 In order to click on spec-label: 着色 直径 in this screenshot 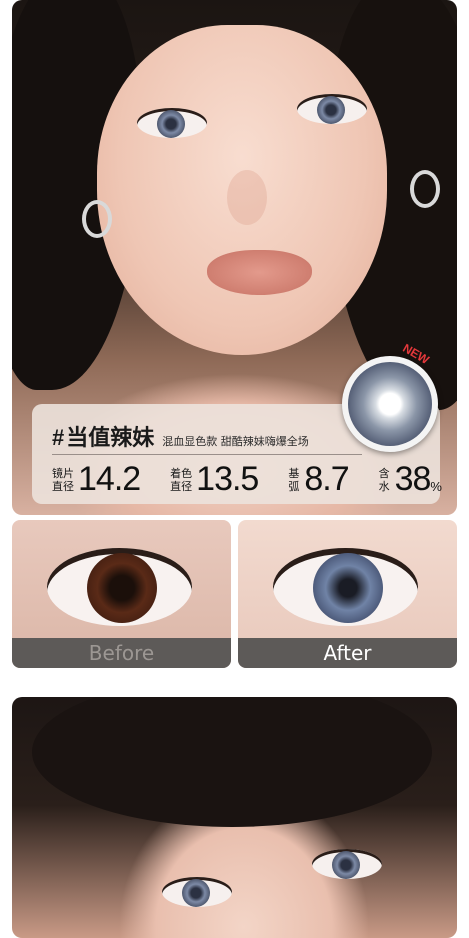, I will do `click(182, 480)`.